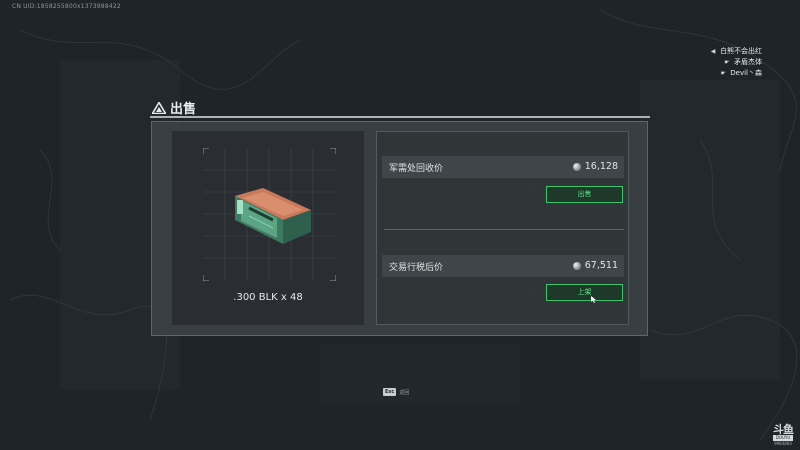  I want to click on vendor-price-amount: 16,128, so click(601, 166).